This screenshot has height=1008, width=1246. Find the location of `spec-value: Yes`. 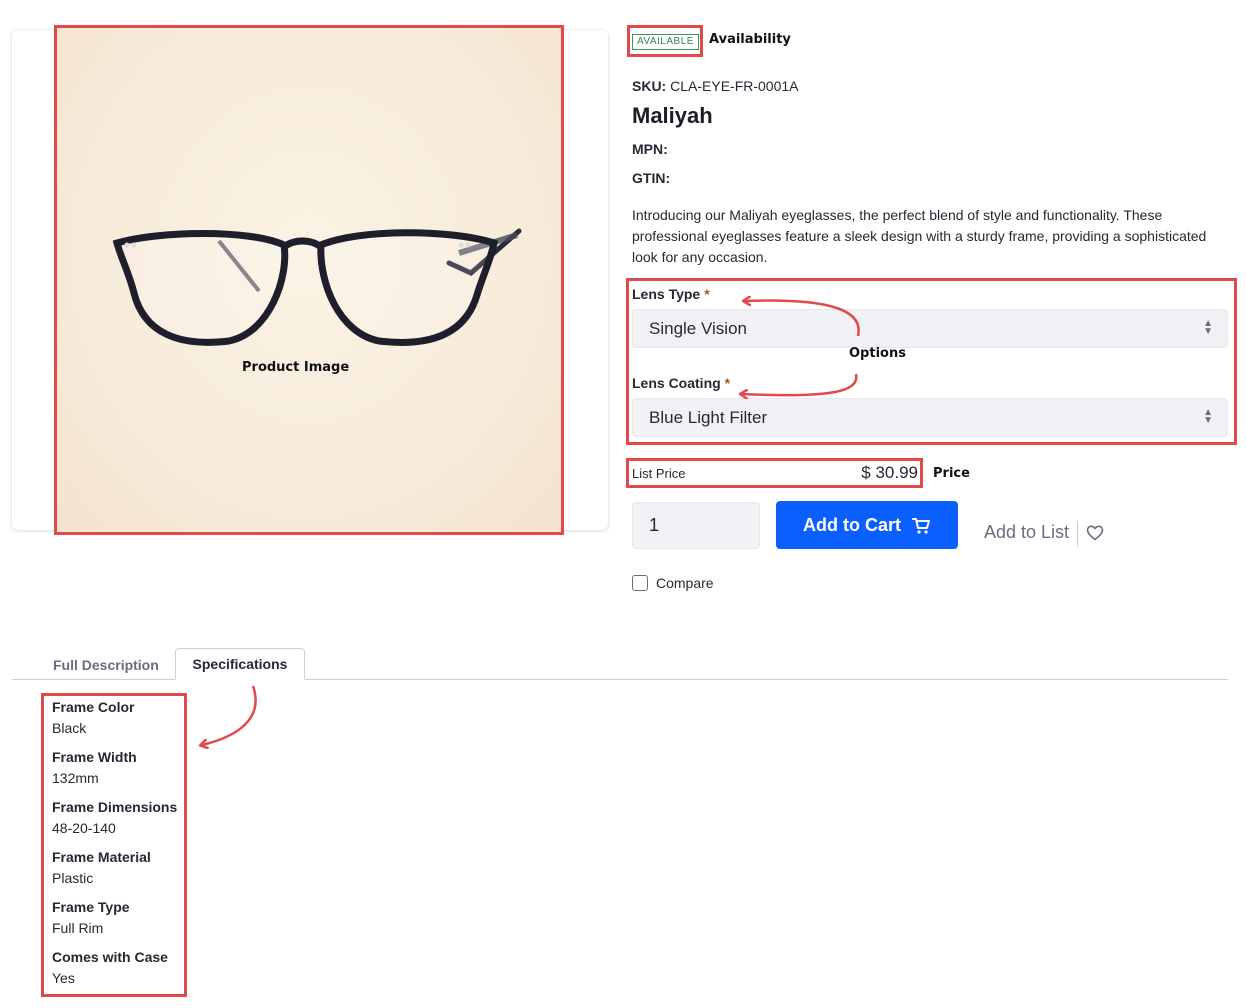

spec-value: Yes is located at coordinates (63, 978).